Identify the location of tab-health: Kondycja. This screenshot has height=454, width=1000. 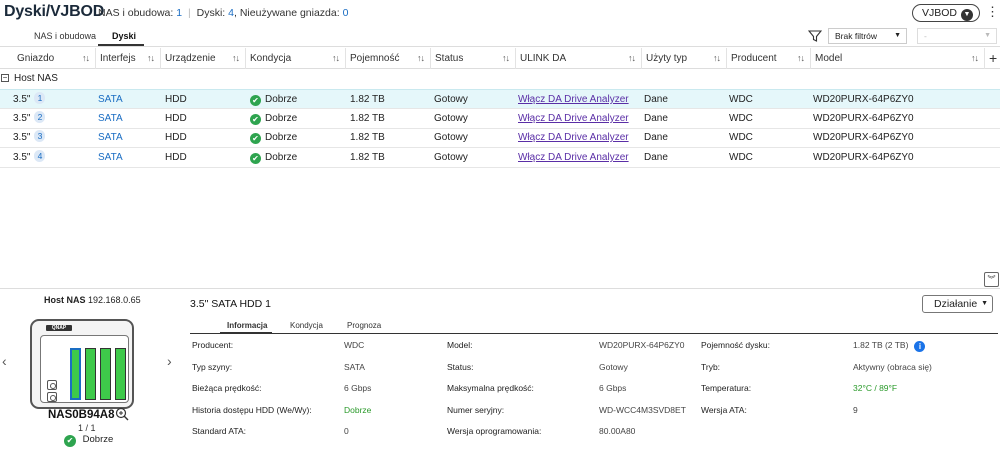
(306, 325).